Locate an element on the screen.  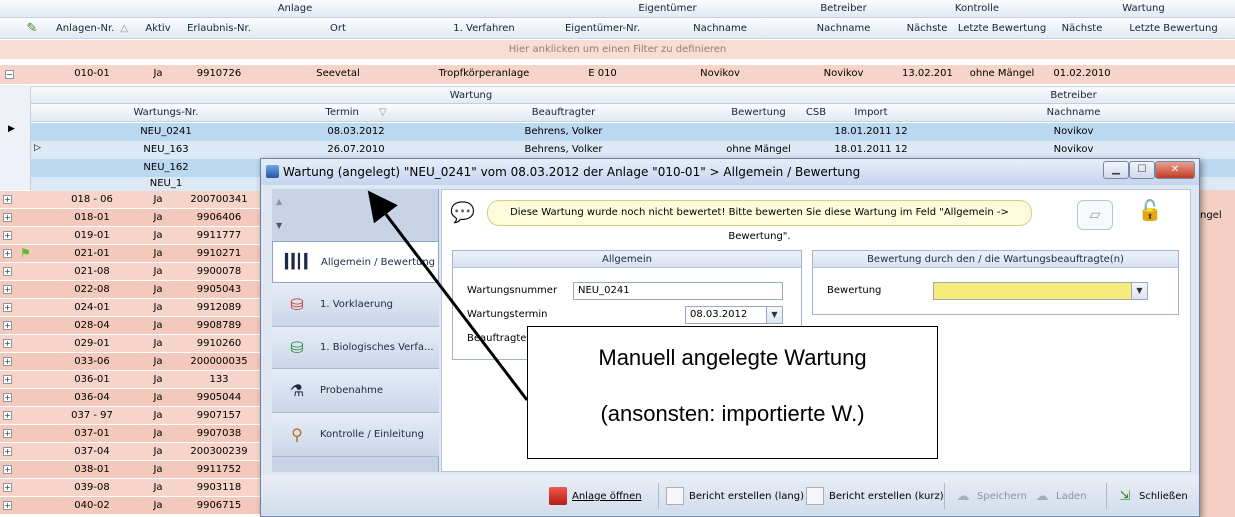
arrow-line is located at coordinates (448, 295).